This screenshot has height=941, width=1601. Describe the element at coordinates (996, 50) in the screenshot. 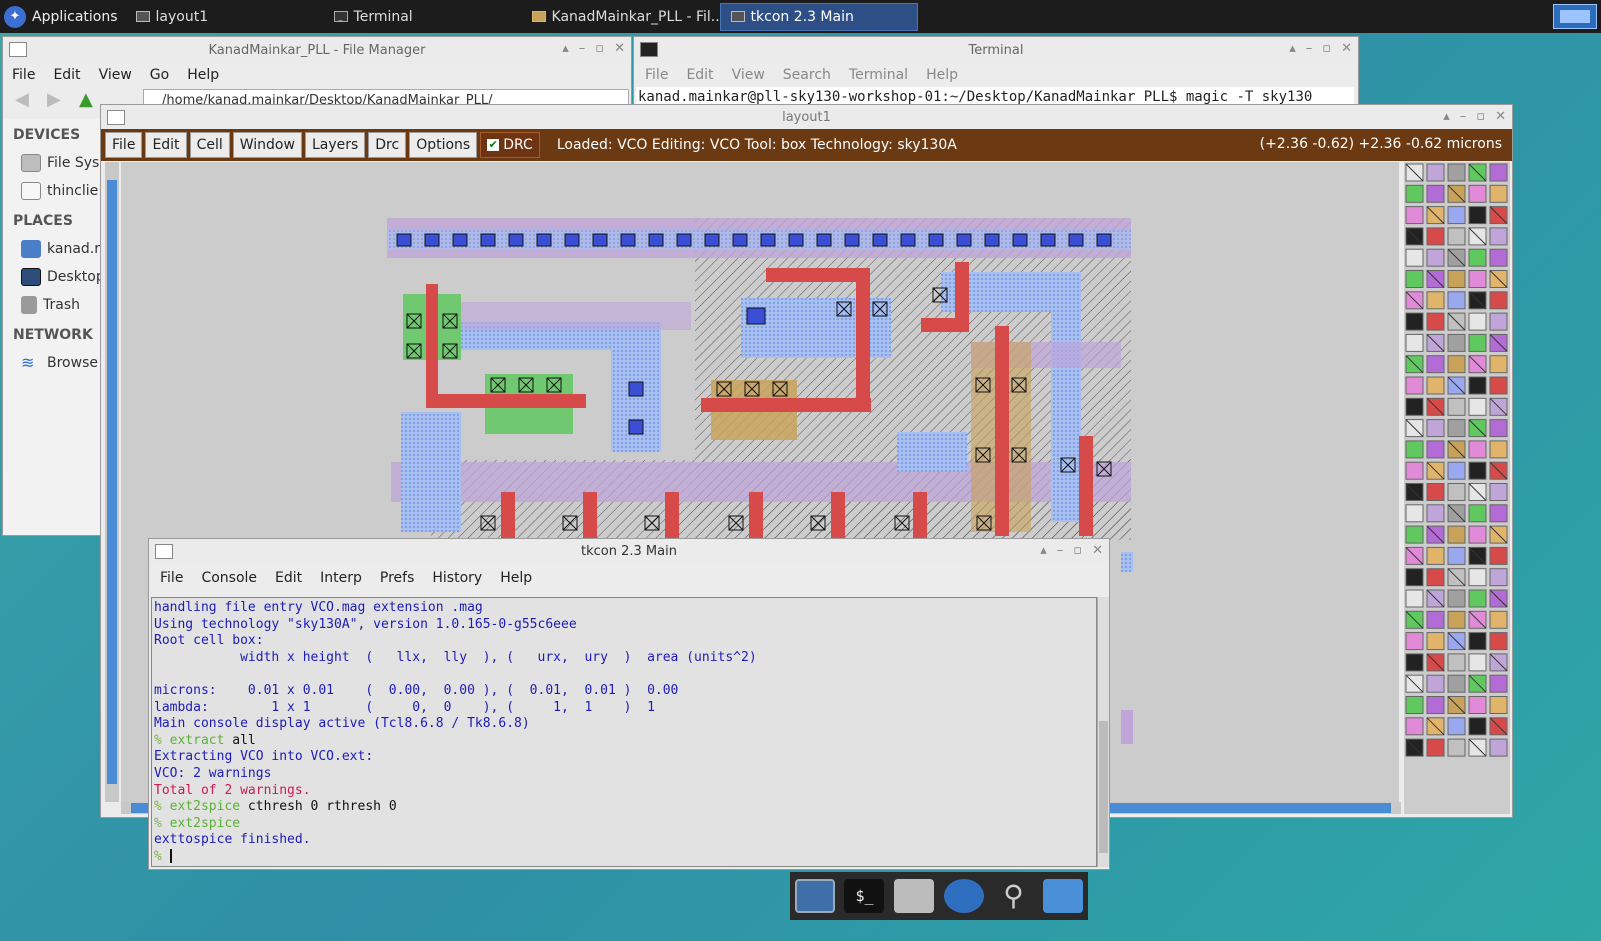

I see `terminal-titlebar: Terminal ▴ – ▫ ✕` at that location.